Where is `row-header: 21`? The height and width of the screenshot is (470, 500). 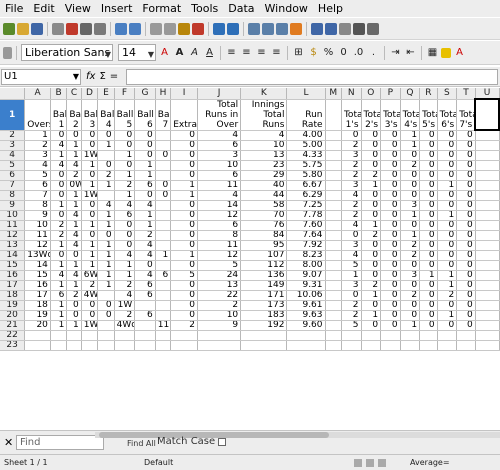
row-header: 21 is located at coordinates (13, 325).